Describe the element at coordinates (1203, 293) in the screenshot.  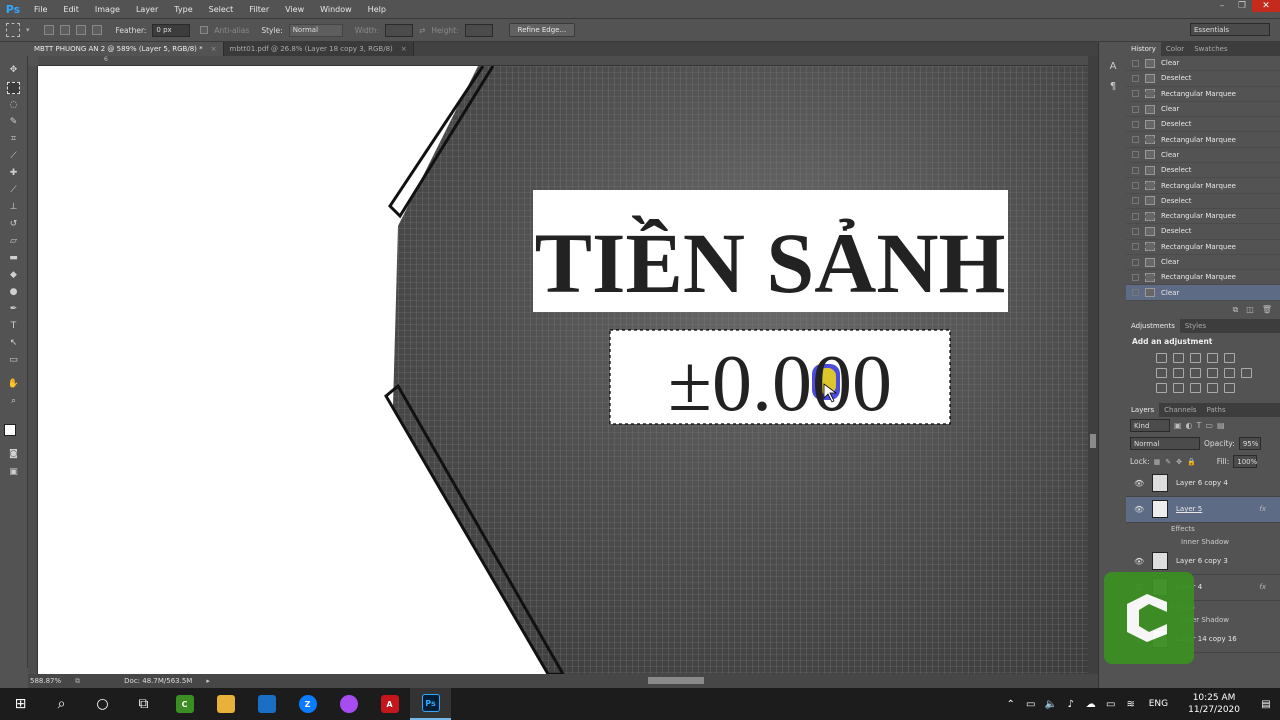
I see `history-row-selected: Clear` at that location.